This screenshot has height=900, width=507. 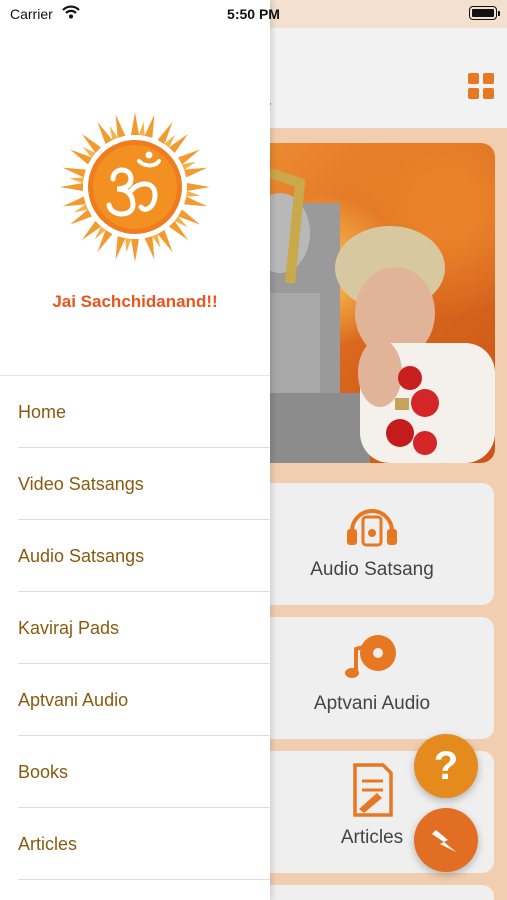 I want to click on menu-item-kaviraj-pads: Kaviraj Pads, so click(x=135, y=628).